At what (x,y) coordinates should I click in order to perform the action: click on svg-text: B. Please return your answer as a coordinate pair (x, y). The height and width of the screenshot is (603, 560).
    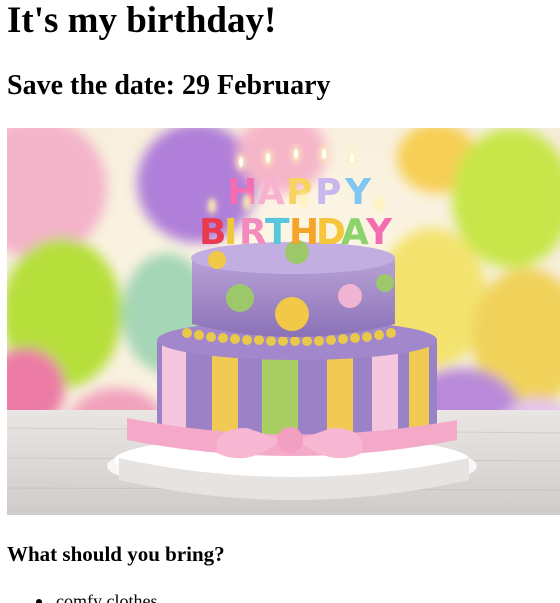
    Looking at the image, I should click on (212, 232).